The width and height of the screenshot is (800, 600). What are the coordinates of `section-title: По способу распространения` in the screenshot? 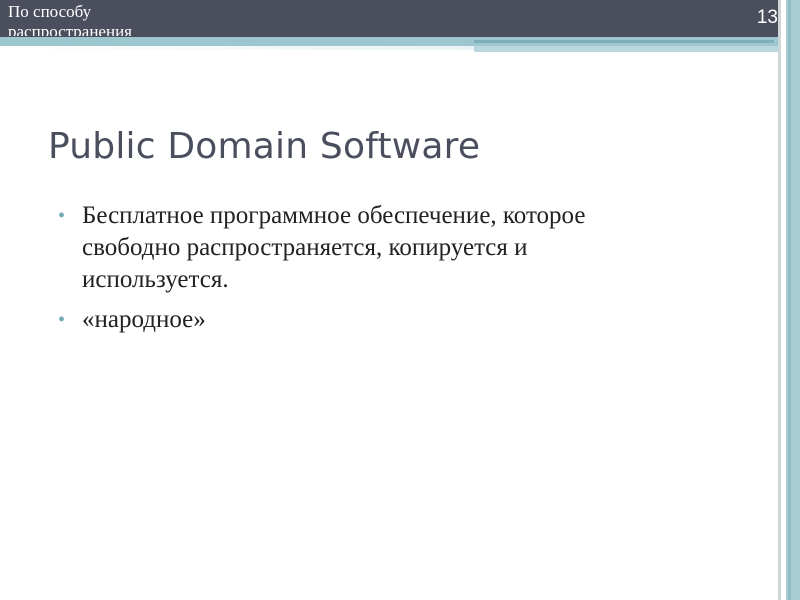 It's located at (70, 19).